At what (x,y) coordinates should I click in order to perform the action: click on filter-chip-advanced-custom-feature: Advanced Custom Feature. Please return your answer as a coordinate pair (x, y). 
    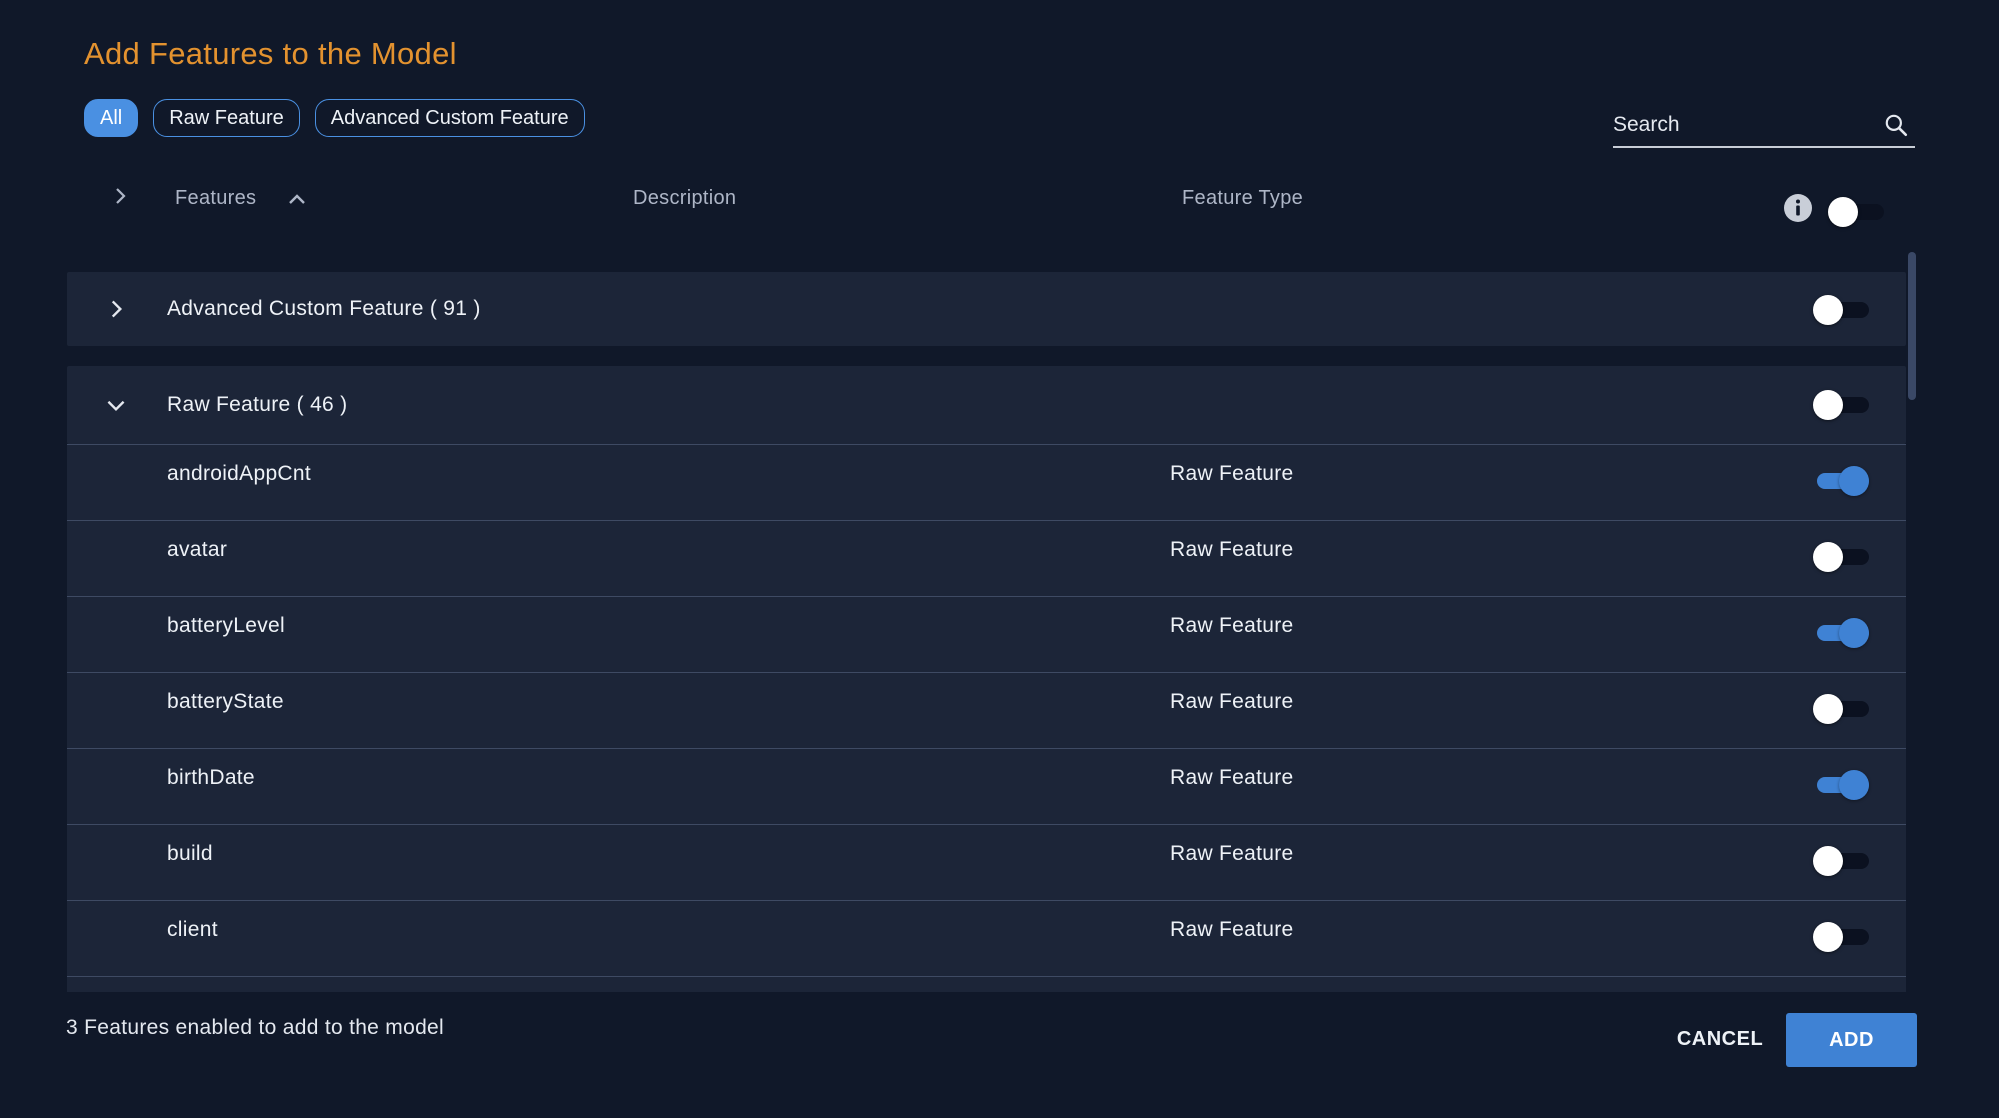
    Looking at the image, I should click on (449, 118).